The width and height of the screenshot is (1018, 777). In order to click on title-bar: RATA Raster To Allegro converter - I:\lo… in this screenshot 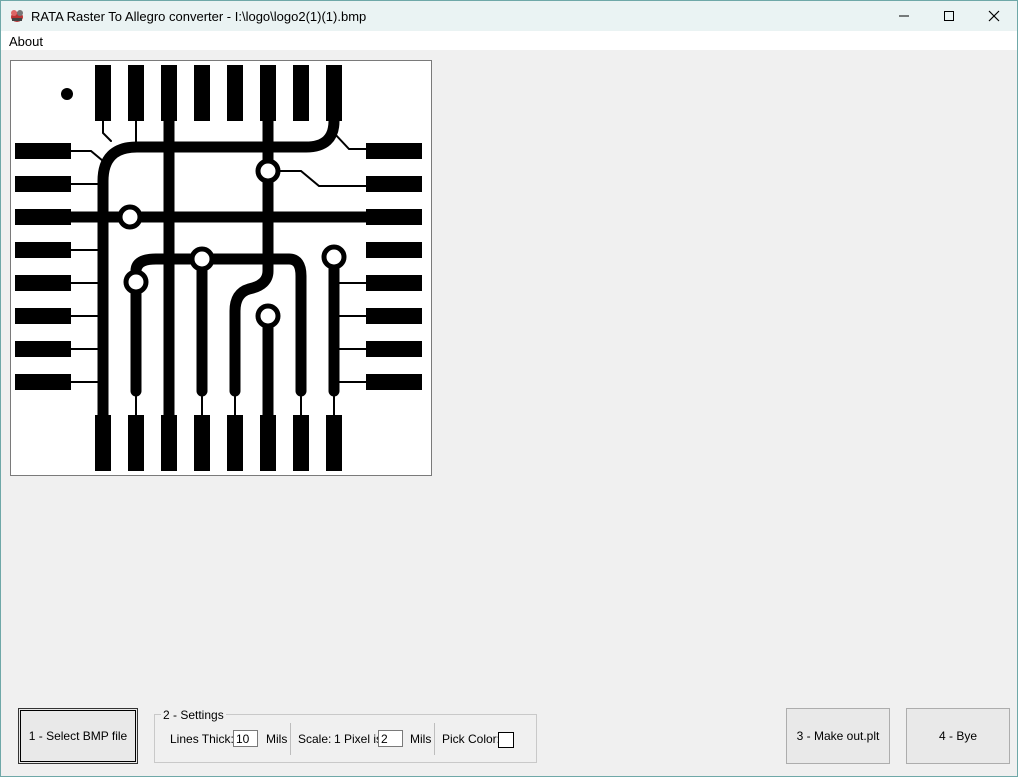, I will do `click(509, 16)`.